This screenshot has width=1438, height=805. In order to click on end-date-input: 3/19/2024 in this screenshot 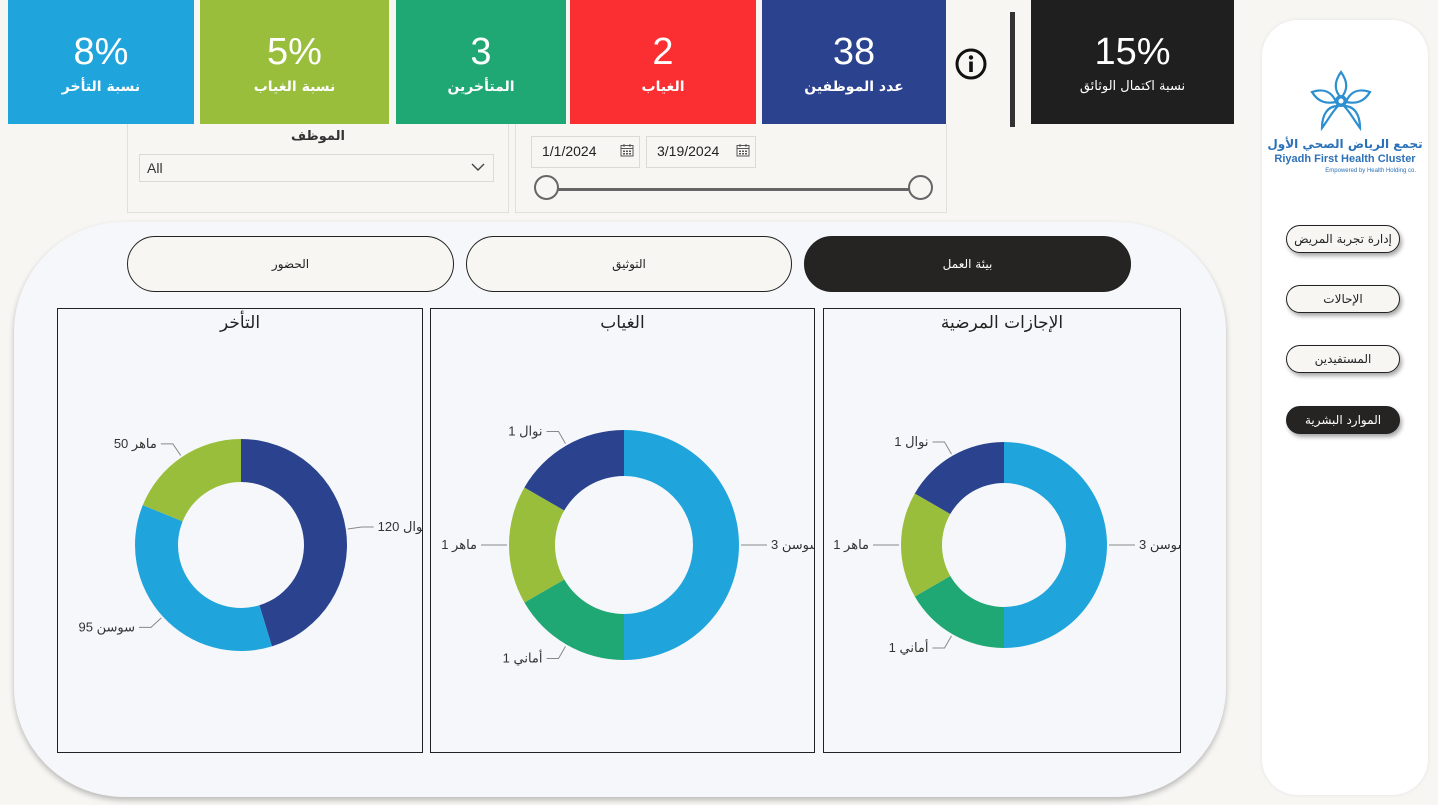, I will do `click(701, 152)`.